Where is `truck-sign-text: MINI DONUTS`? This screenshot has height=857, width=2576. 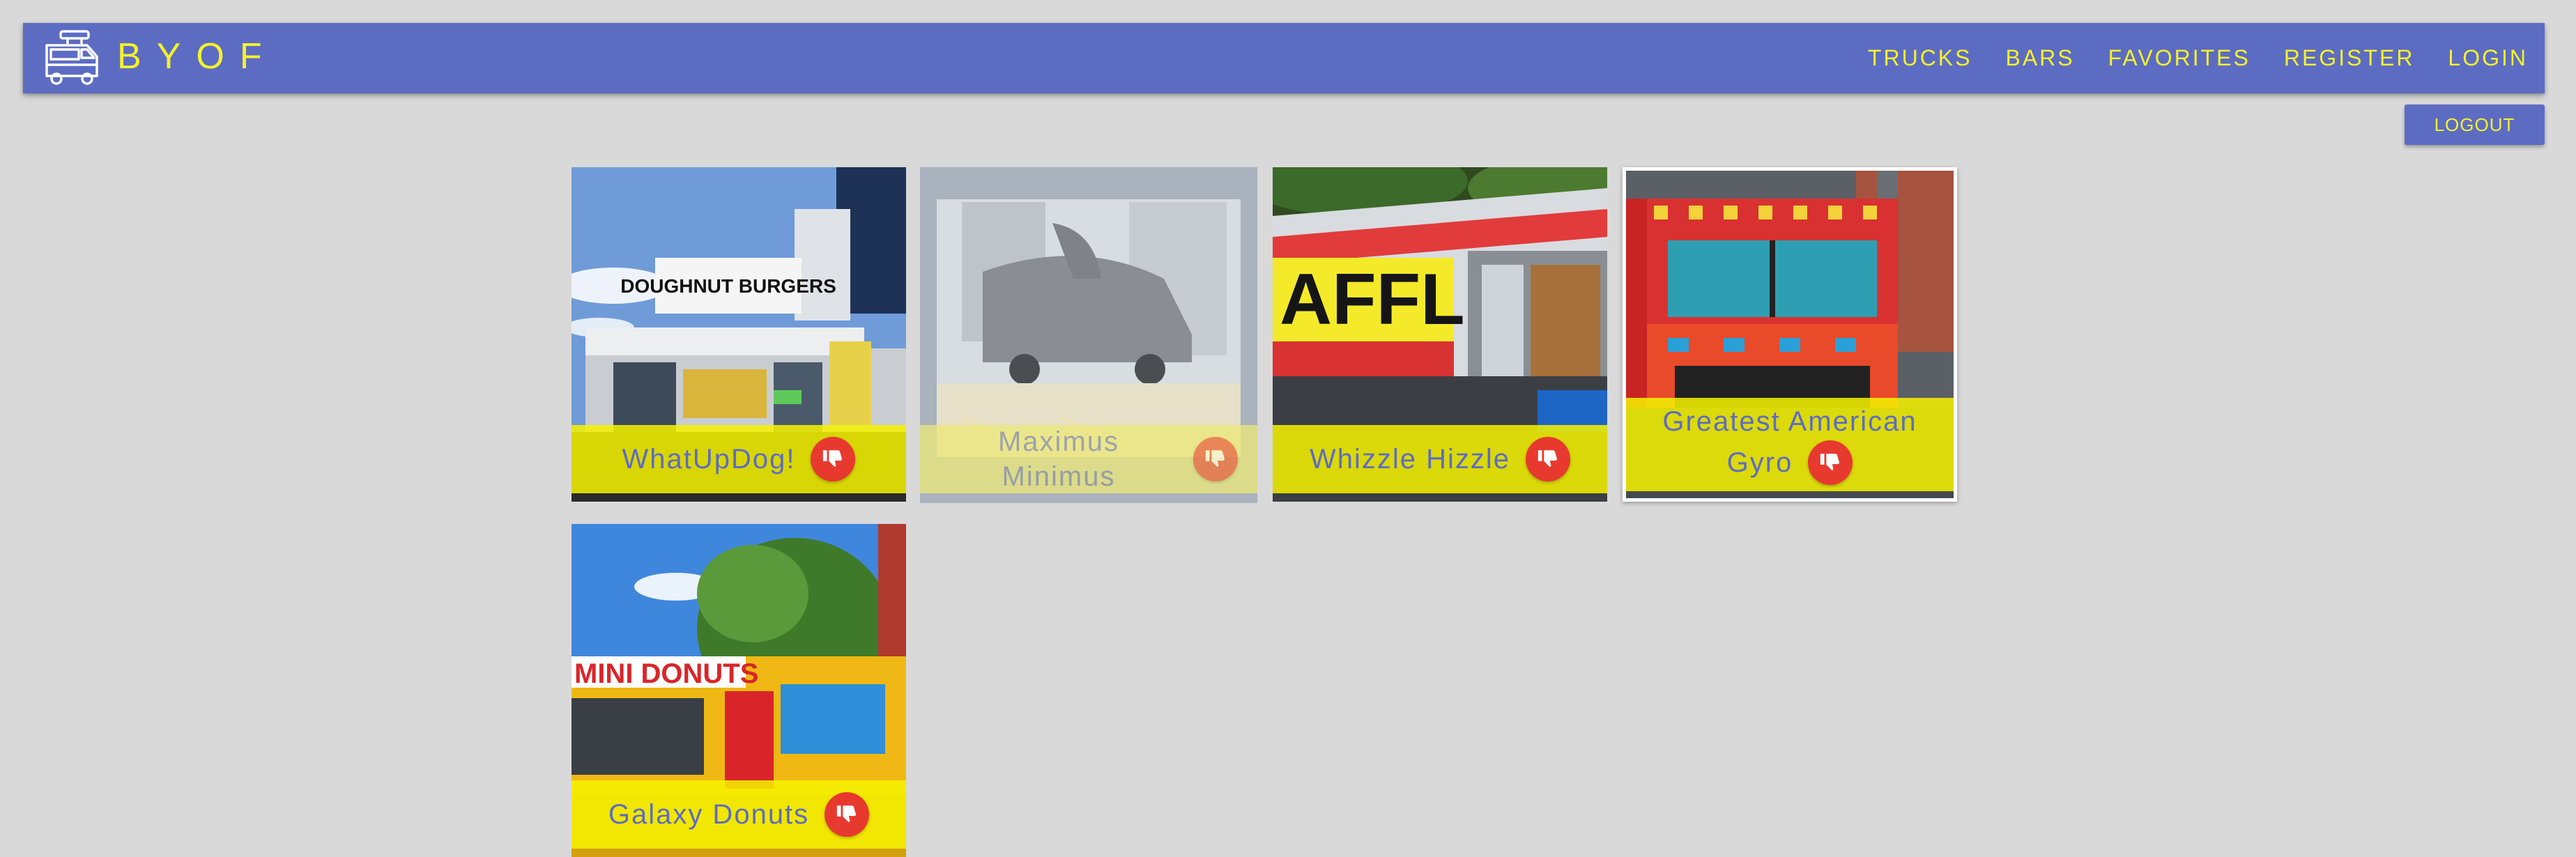
truck-sign-text: MINI DONUTS is located at coordinates (666, 673).